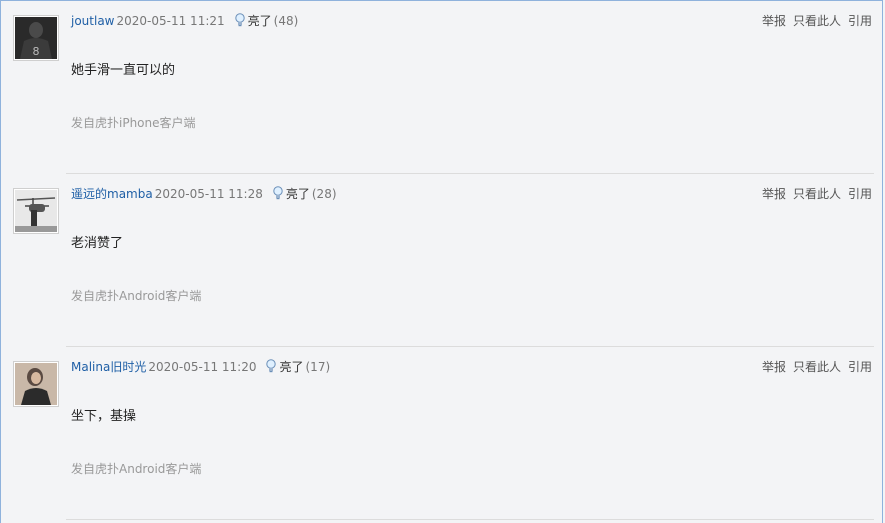 This screenshot has height=523, width=885. I want to click on light-count: (17), so click(318, 367).